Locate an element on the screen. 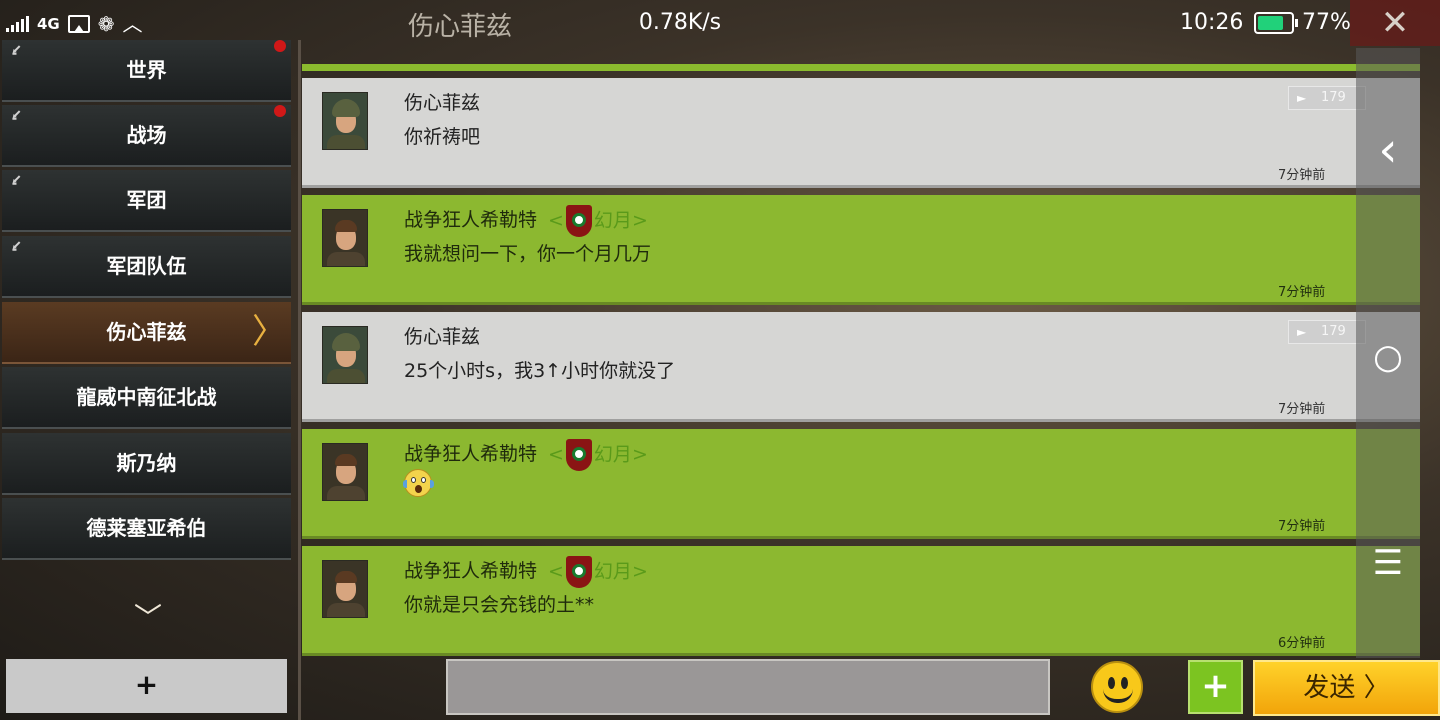 The image size is (1440, 720). sidebar-item-label: 德莱塞亚希伯 is located at coordinates (146, 528).